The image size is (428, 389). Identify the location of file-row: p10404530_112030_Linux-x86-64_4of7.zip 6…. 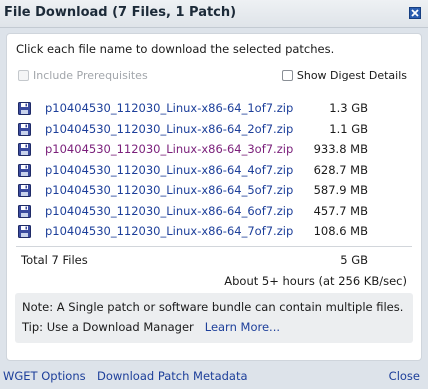
(214, 171).